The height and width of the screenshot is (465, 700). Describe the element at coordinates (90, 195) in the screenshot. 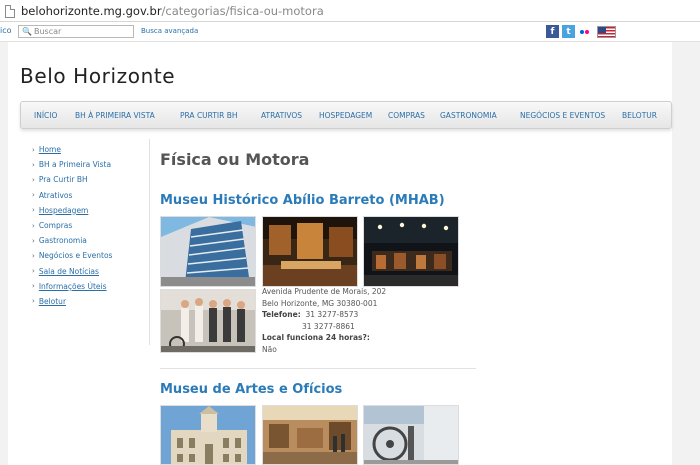

I see `sidebar-item-atrativos: › Atrativos` at that location.